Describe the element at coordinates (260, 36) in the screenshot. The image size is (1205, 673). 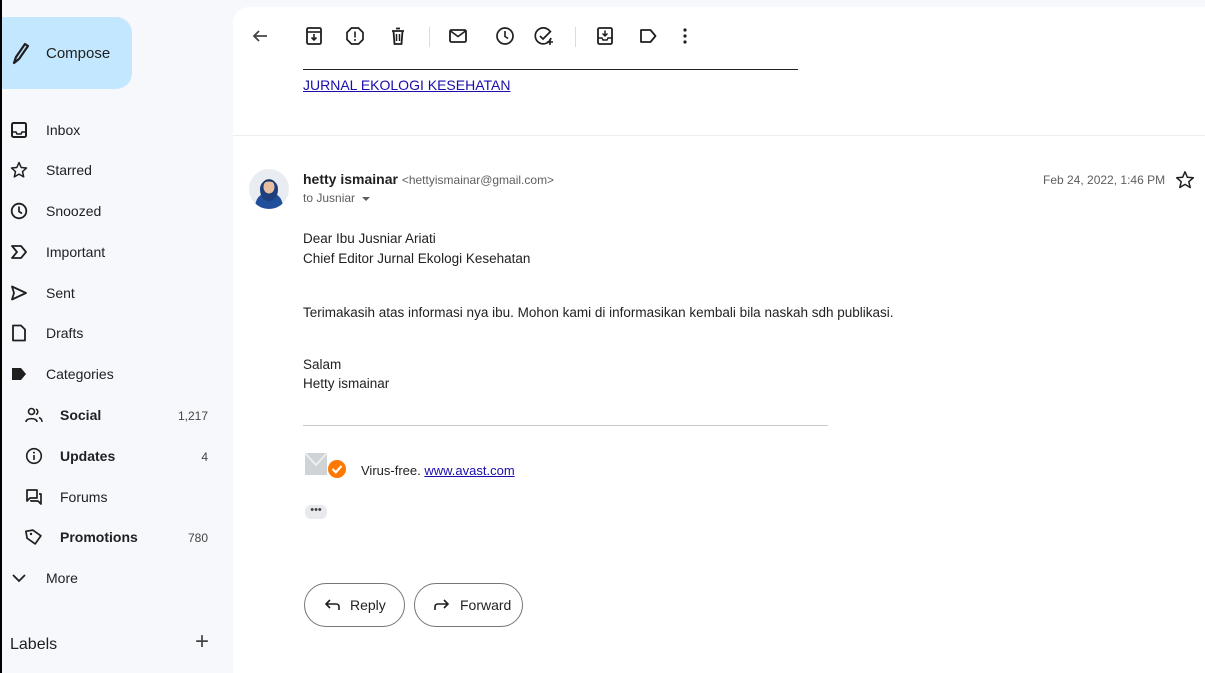
I see `arrow-left-icon` at that location.